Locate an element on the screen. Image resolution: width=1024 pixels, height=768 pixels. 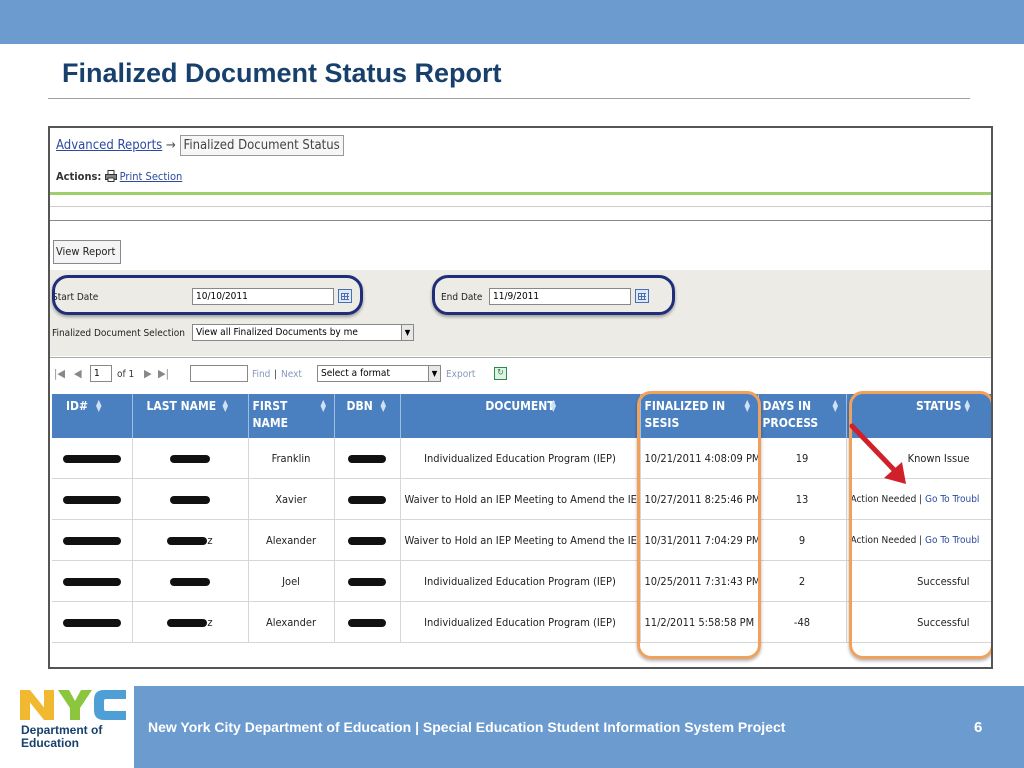
days-cell: -48 is located at coordinates (802, 622).